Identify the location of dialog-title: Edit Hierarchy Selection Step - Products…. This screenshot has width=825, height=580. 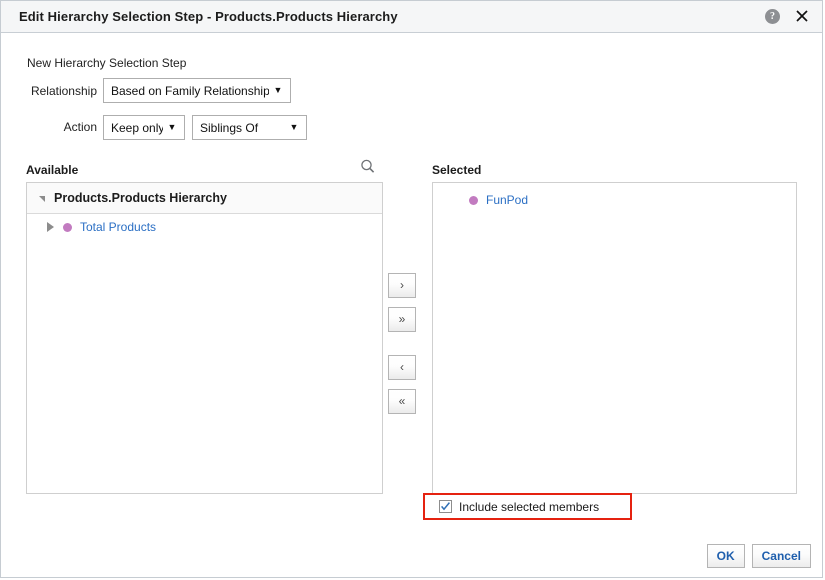
(208, 16).